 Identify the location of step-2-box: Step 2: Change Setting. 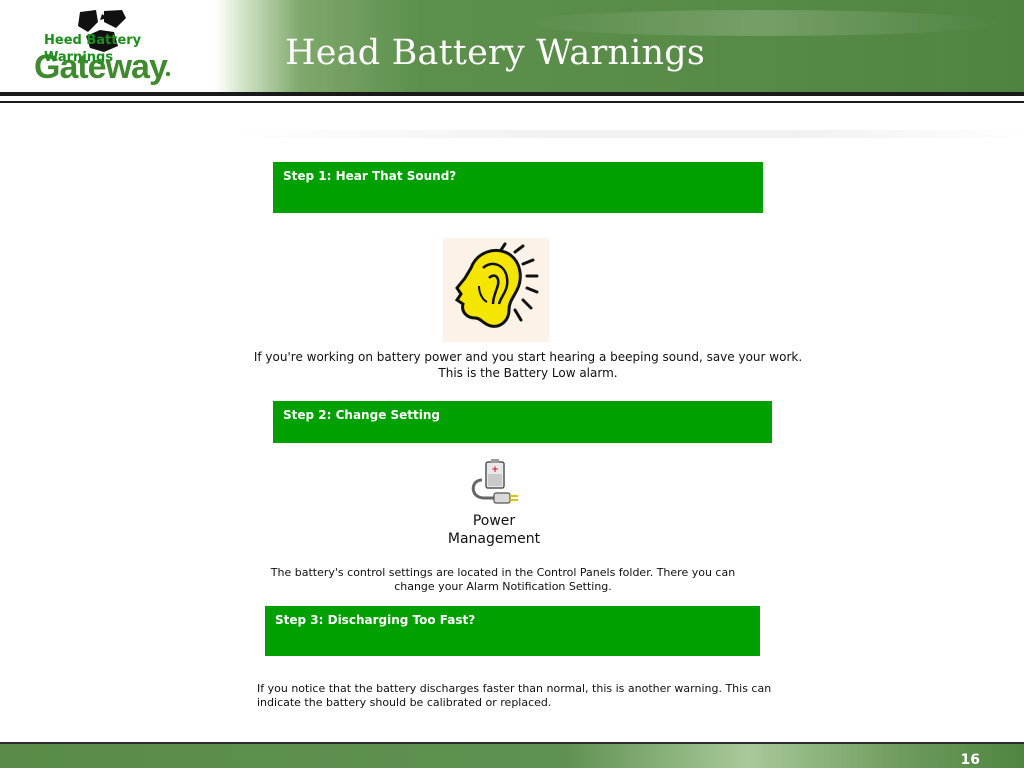
(522, 422).